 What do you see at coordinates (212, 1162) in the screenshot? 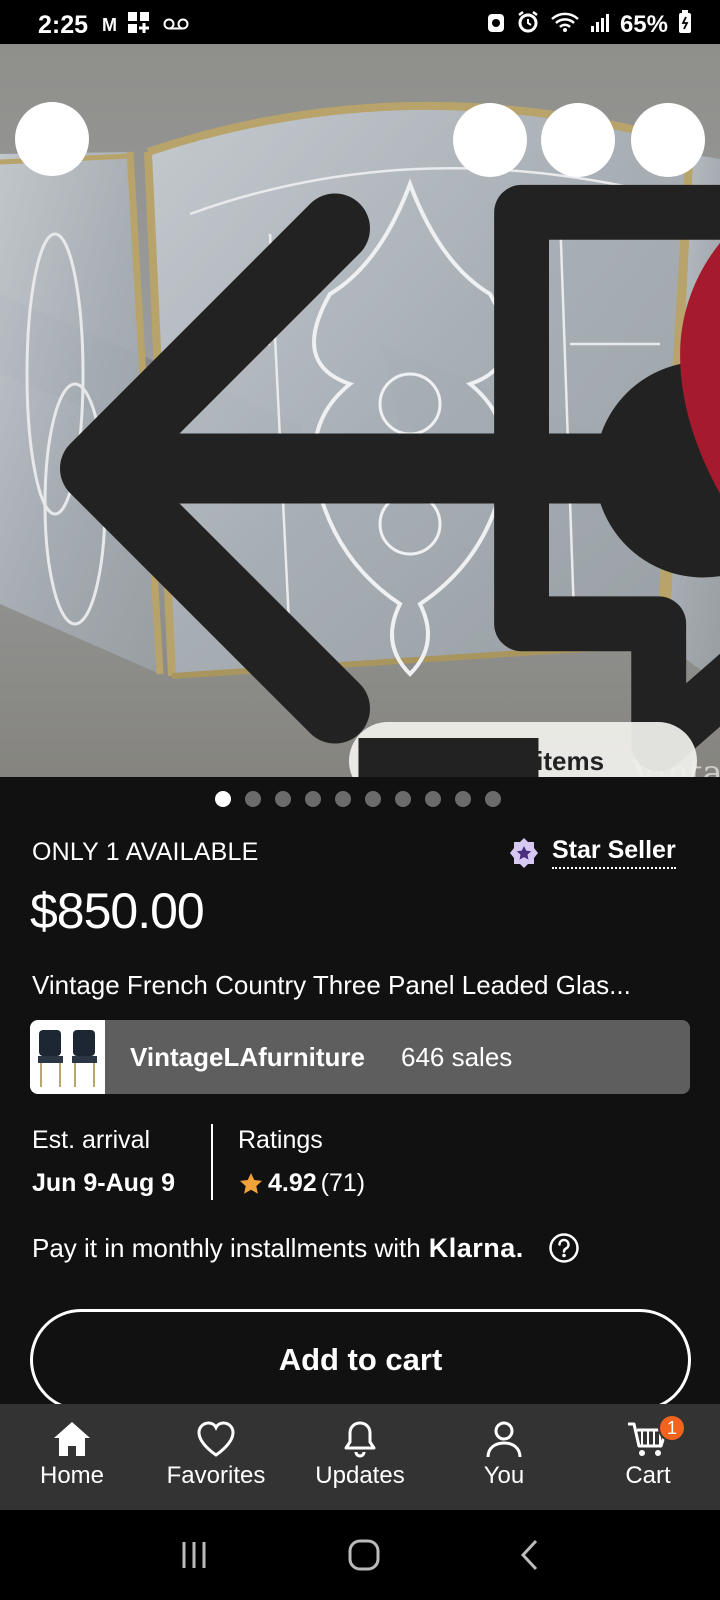
I see `divider` at bounding box center [212, 1162].